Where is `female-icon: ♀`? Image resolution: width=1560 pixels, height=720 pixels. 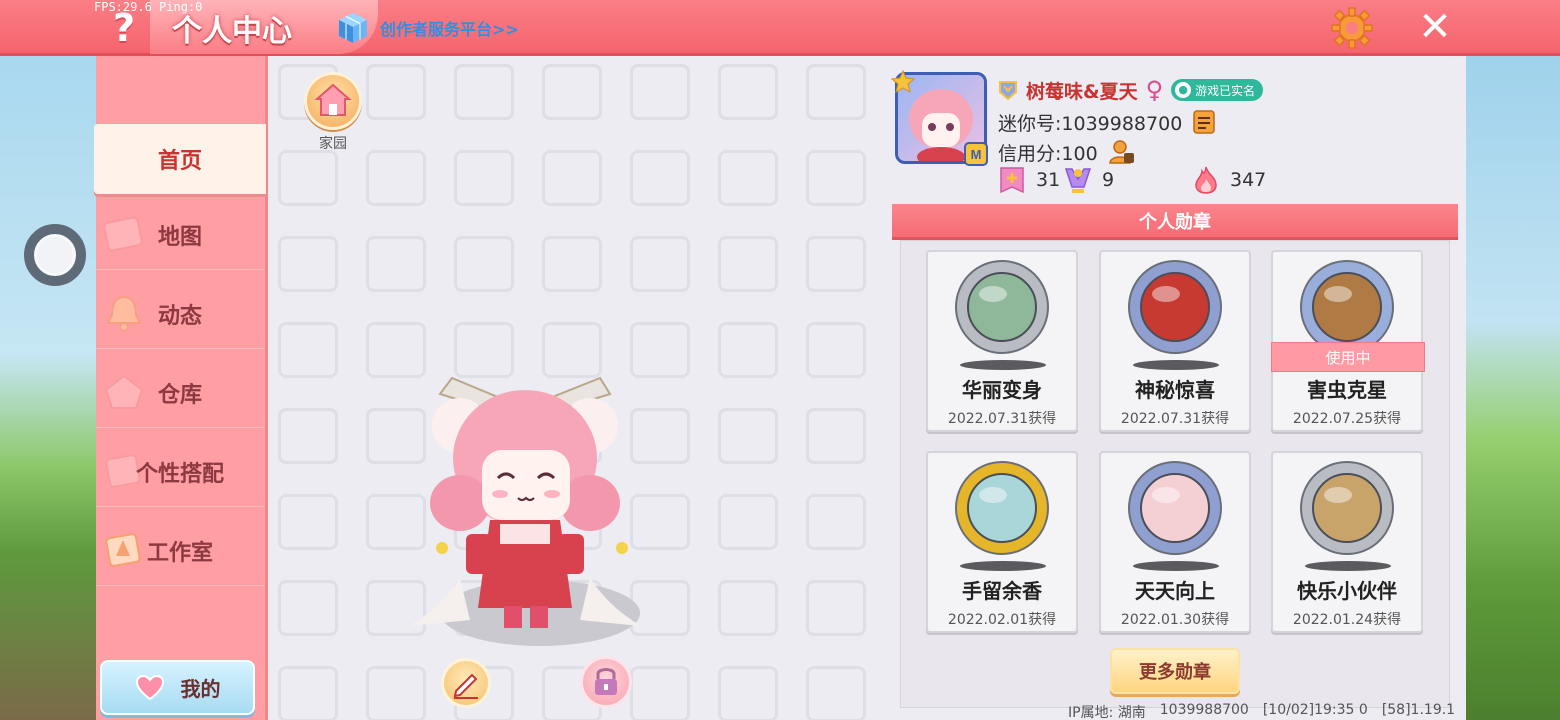 female-icon: ♀ is located at coordinates (1154, 90).